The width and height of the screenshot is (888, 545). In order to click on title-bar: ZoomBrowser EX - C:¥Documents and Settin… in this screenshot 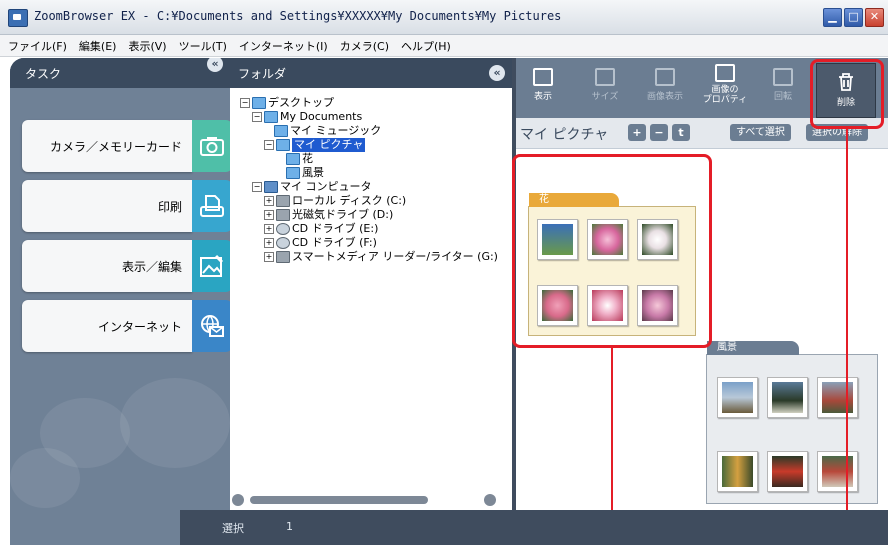, I will do `click(444, 17)`.